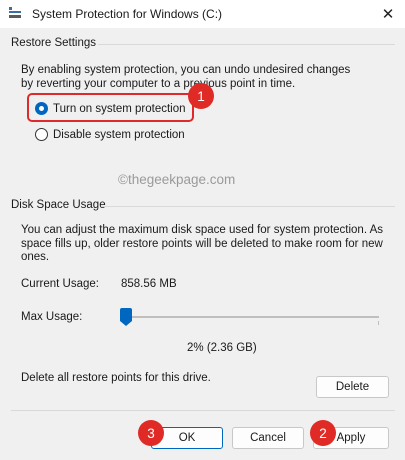 The image size is (405, 460). Describe the element at coordinates (352, 387) in the screenshot. I see `delete-button: Delete` at that location.